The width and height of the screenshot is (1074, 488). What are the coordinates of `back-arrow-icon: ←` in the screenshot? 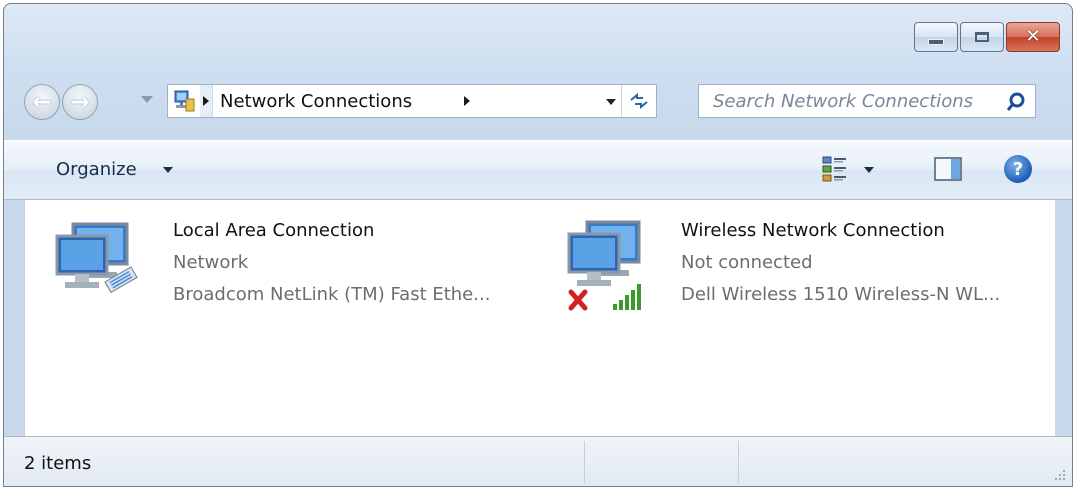 It's located at (42, 102).